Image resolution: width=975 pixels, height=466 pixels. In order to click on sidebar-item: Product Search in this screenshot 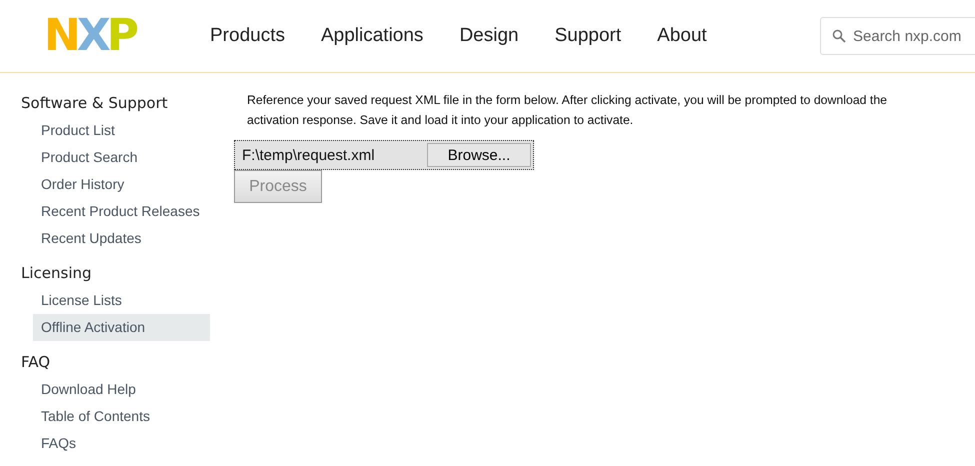, I will do `click(115, 157)`.